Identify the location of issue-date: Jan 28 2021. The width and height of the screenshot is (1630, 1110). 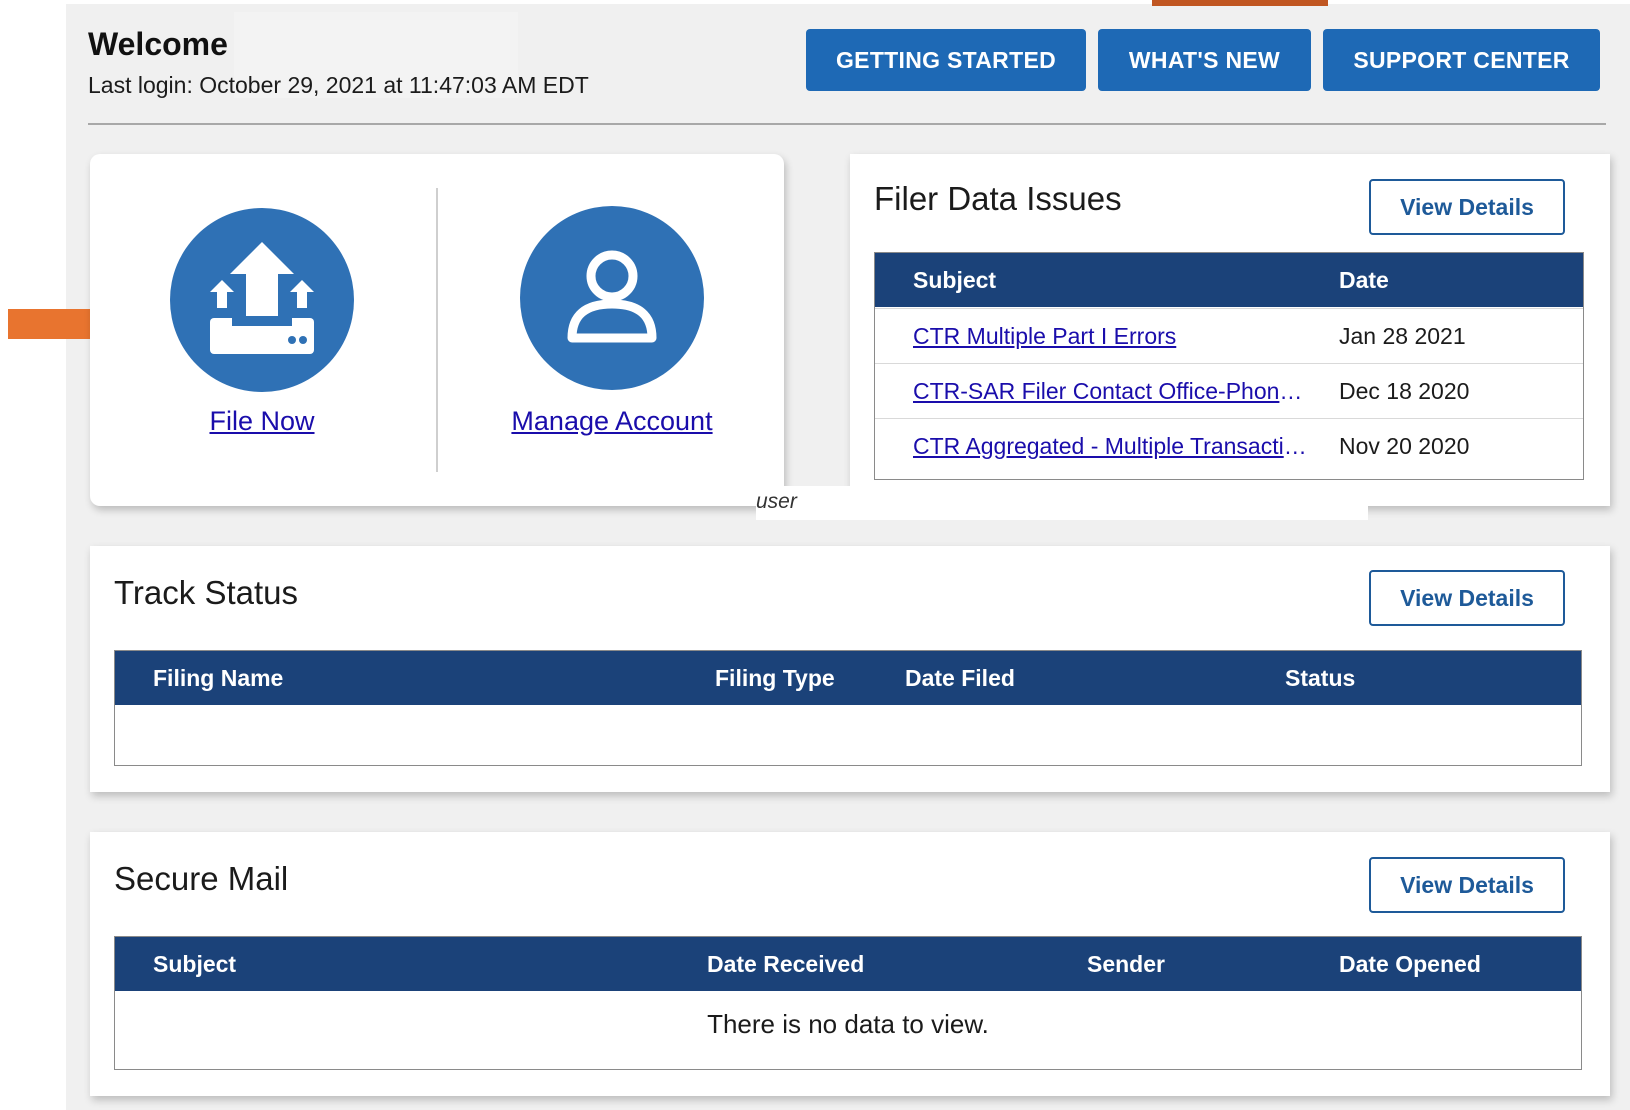
(1402, 336).